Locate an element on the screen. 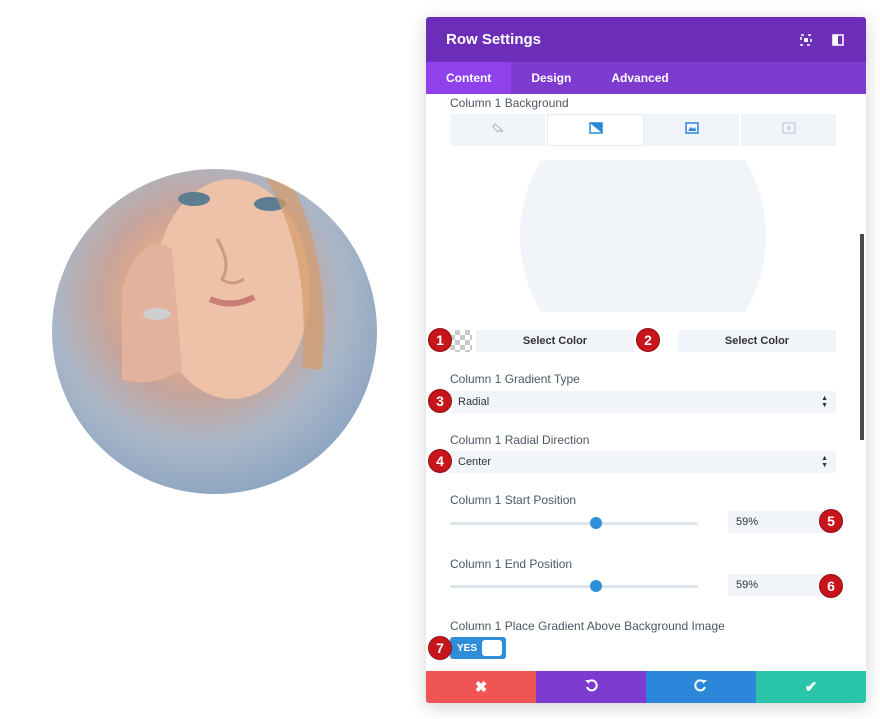 The width and height of the screenshot is (880, 719). start-position-slider-thumb is located at coordinates (596, 523).